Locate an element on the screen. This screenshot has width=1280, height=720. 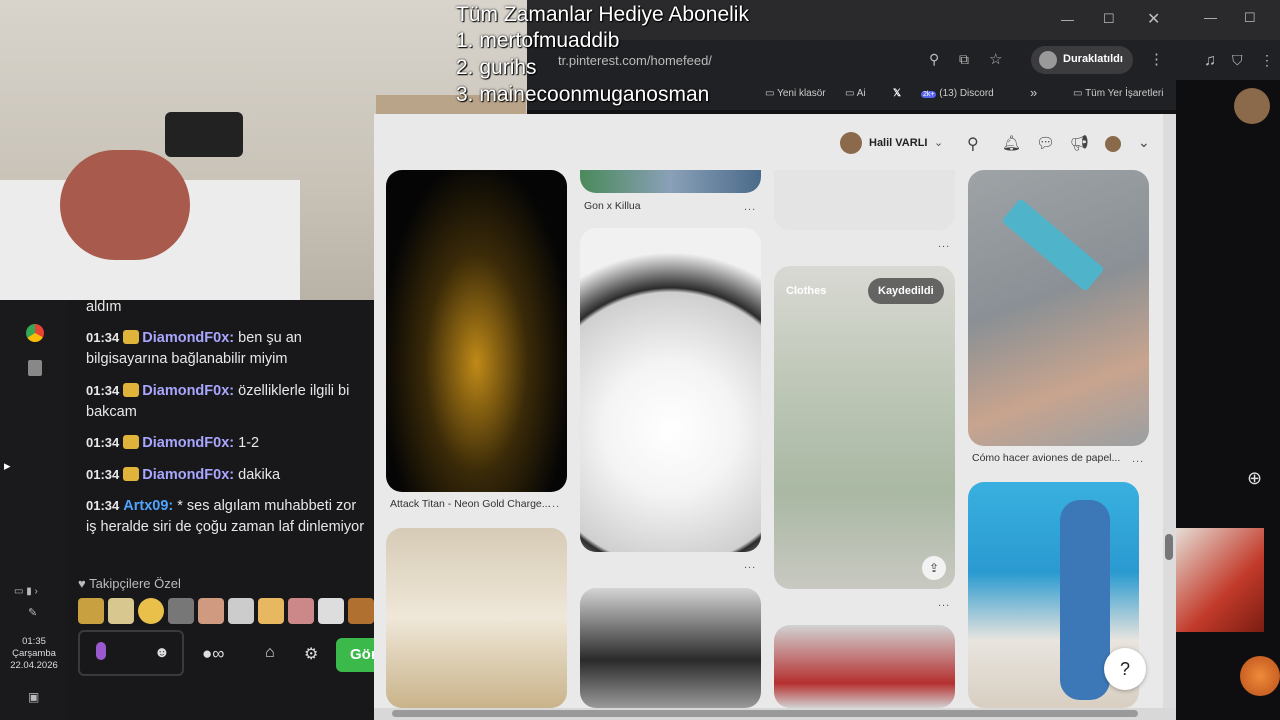
bookmark-discord: 2k+ (13) Discord is located at coordinates (957, 93).